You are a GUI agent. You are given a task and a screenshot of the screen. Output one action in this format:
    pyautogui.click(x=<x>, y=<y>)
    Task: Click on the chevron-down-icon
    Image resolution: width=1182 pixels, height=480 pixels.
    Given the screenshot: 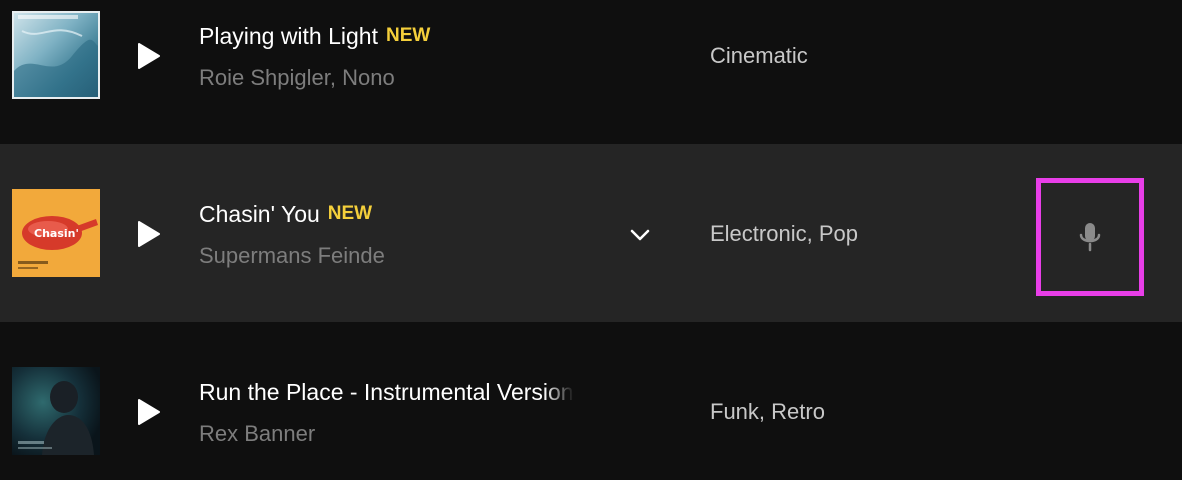 What is the action you would take?
    pyautogui.click(x=640, y=235)
    